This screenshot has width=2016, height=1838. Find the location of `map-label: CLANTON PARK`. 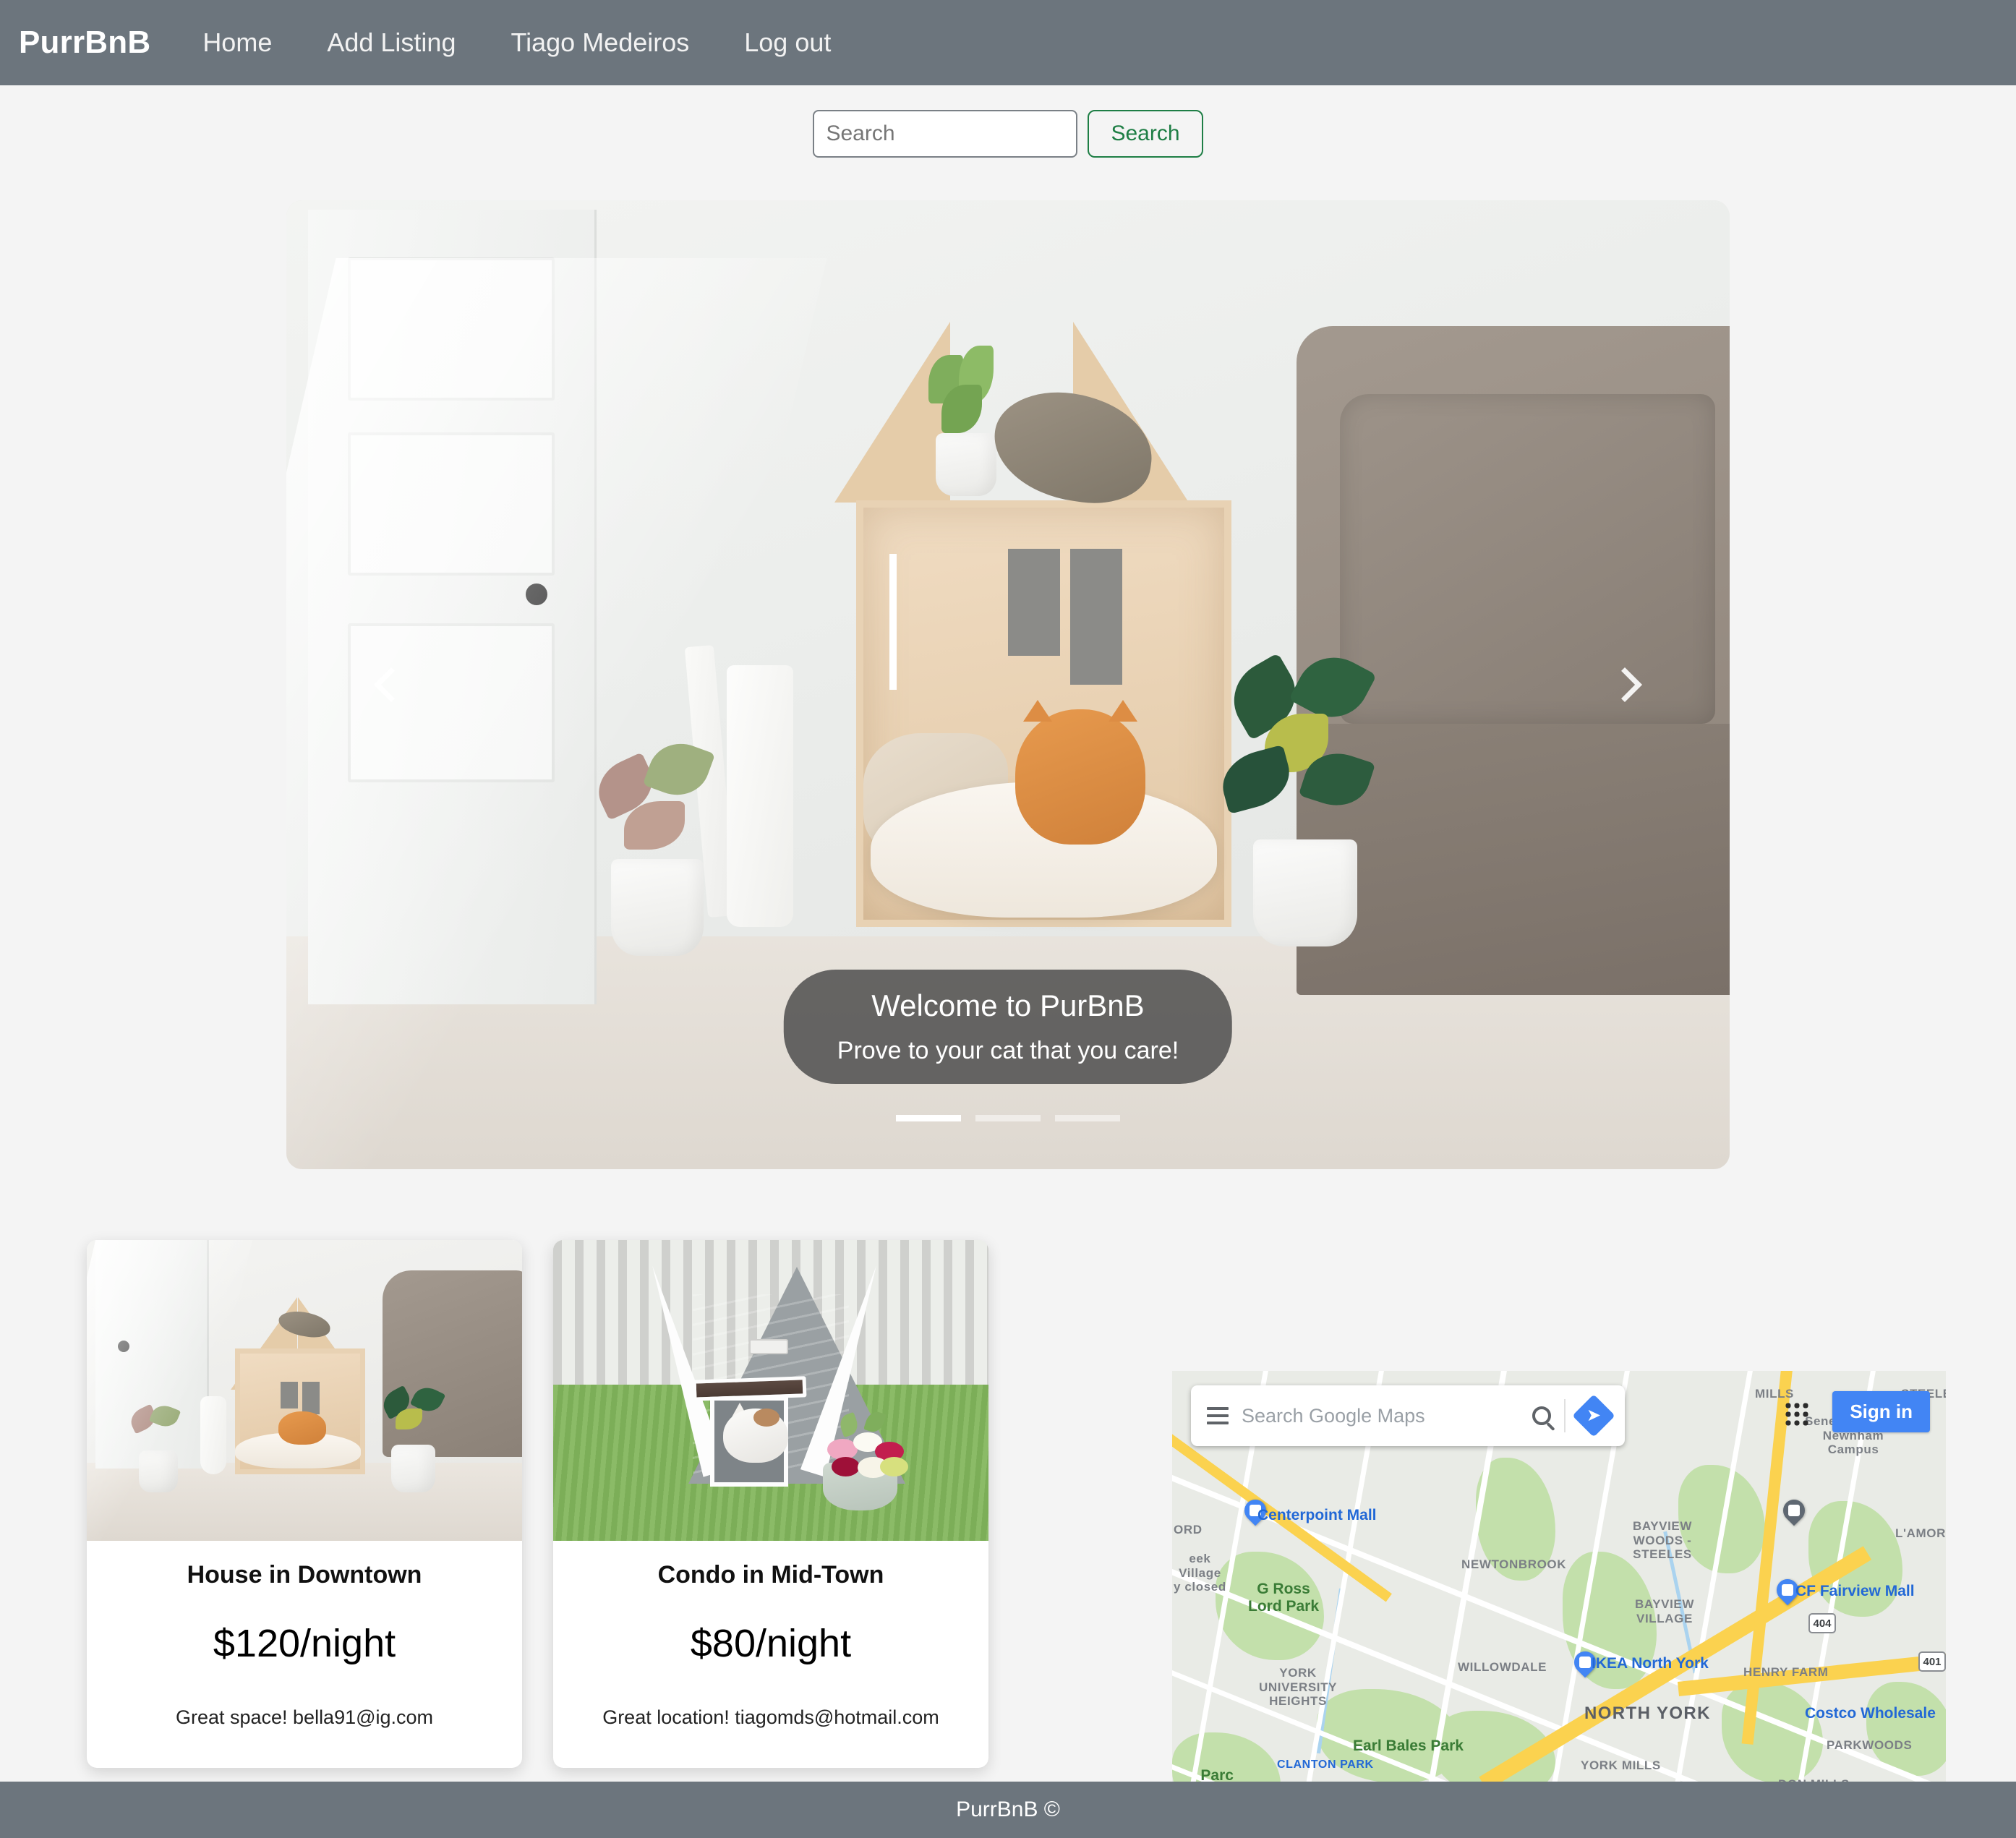

map-label: CLANTON PARK is located at coordinates (1325, 1764).